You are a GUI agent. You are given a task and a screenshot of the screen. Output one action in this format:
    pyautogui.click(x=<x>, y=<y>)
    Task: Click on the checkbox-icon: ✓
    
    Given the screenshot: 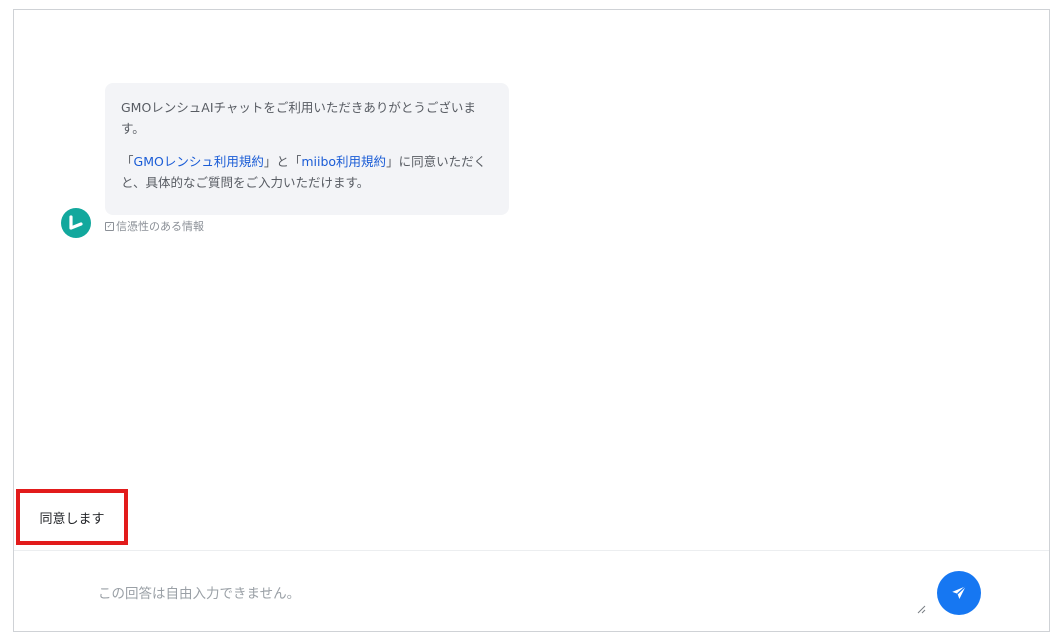 What is the action you would take?
    pyautogui.click(x=109, y=226)
    